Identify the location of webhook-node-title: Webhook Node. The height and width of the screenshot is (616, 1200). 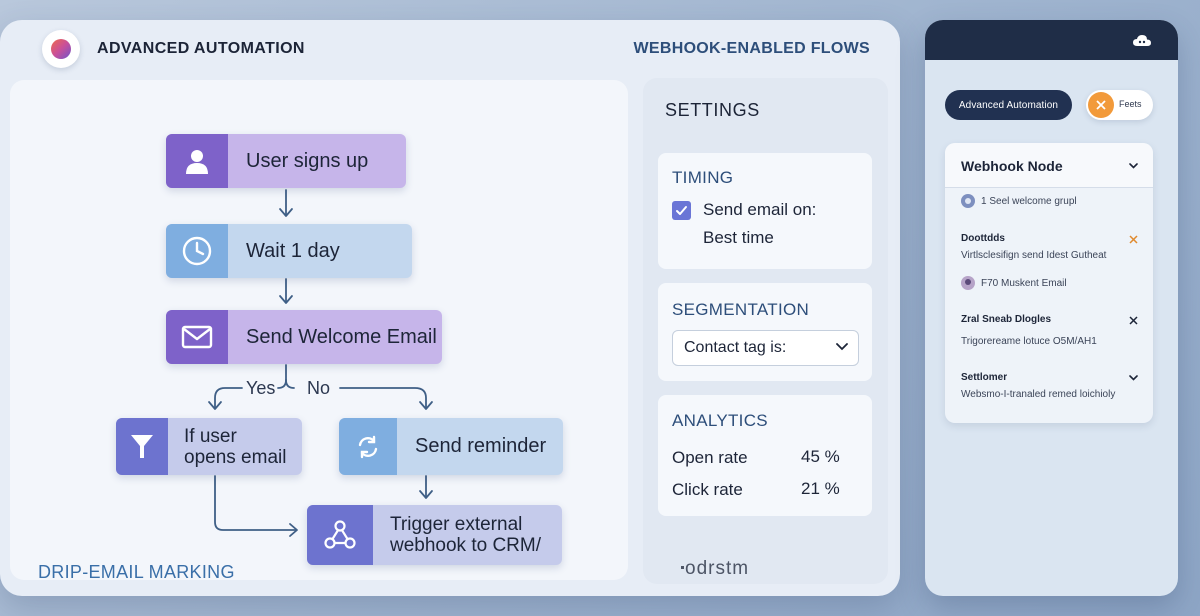
(1012, 166).